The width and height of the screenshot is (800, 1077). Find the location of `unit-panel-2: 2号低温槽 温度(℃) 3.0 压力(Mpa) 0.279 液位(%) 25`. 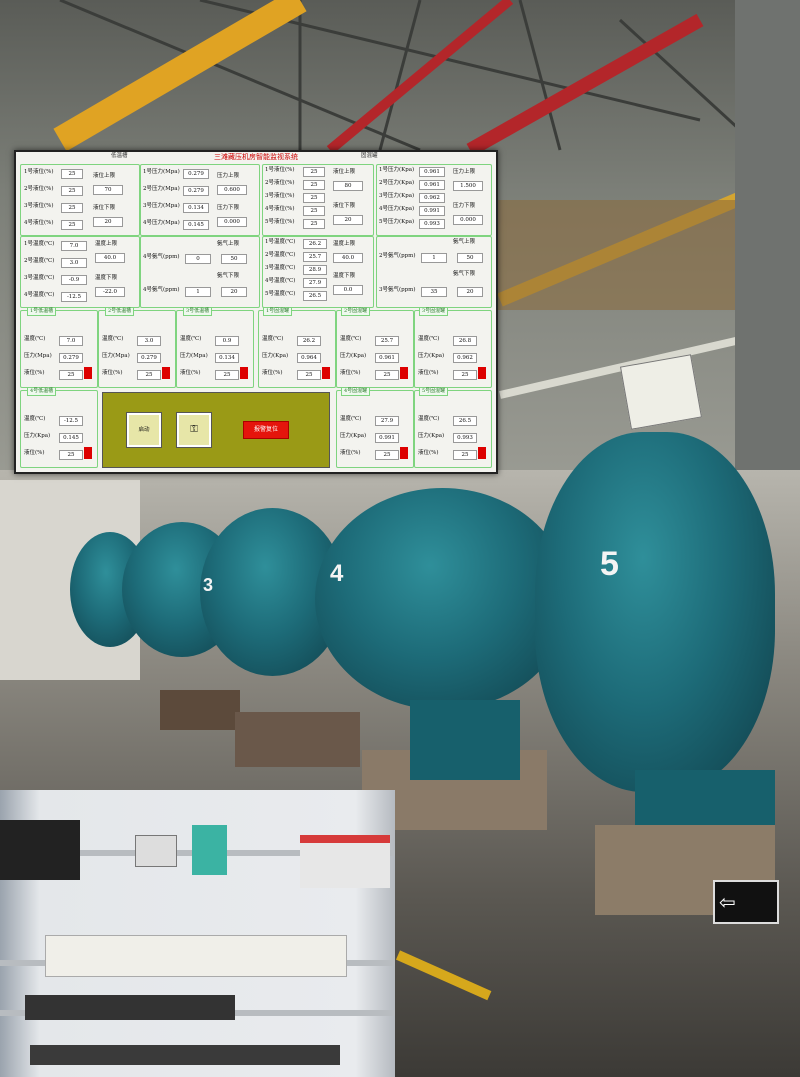

unit-panel-2: 2号低温槽 温度(℃) 3.0 压力(Mpa) 0.279 液位(%) 25 is located at coordinates (137, 347).